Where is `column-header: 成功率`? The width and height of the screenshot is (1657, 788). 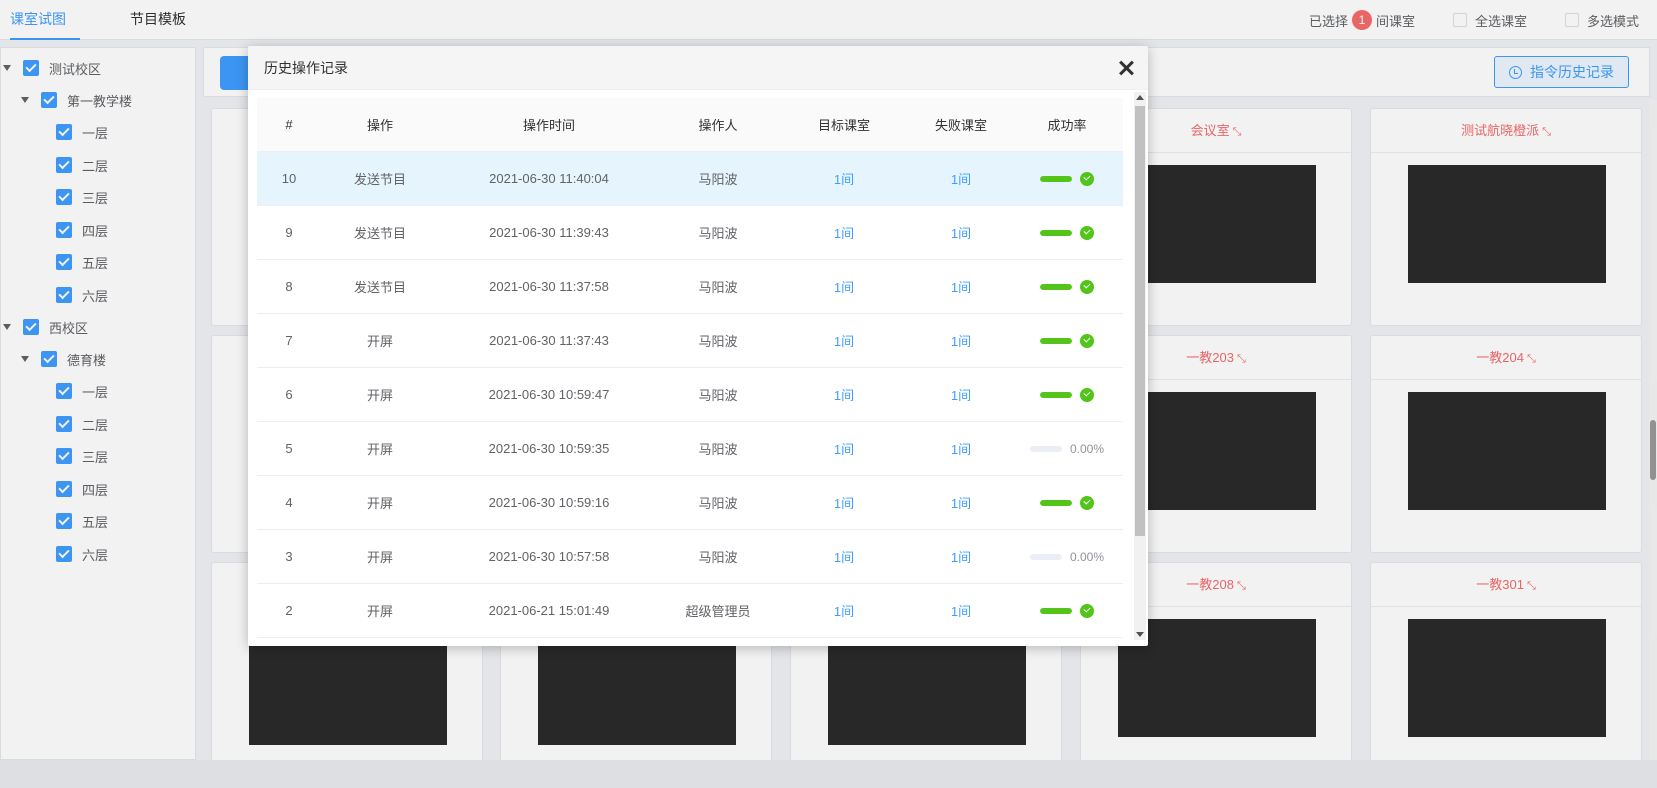 column-header: 成功率 is located at coordinates (1067, 125).